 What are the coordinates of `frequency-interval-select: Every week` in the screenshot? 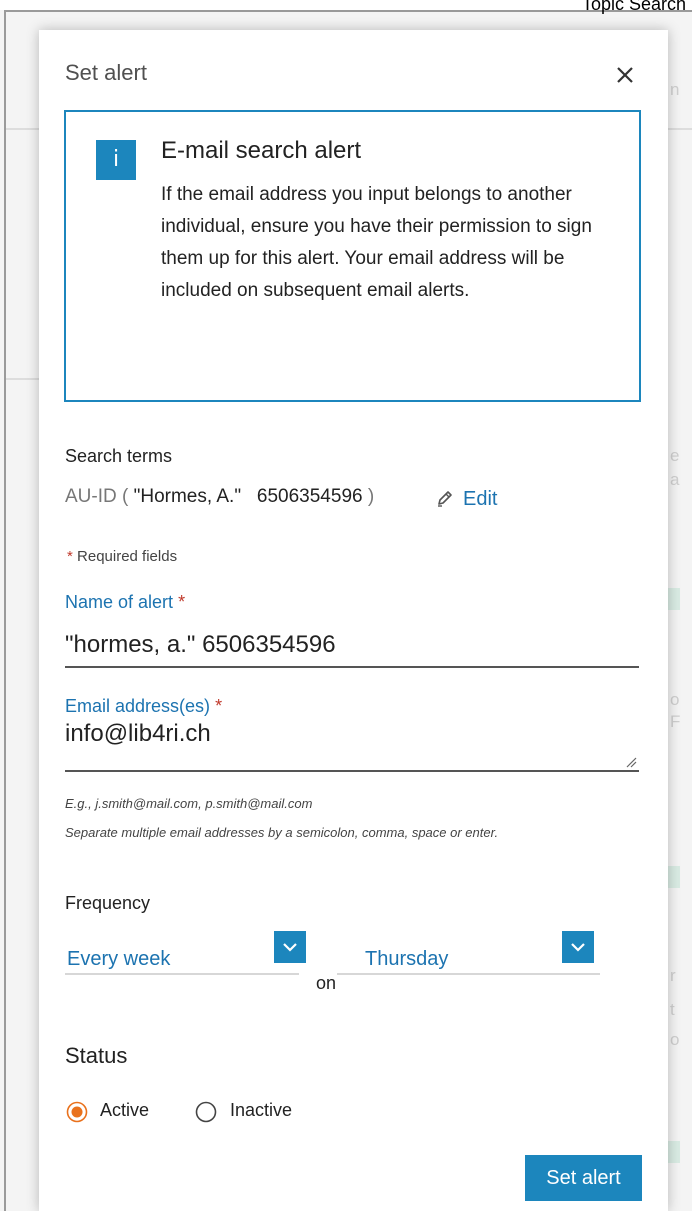 It's located at (185, 953).